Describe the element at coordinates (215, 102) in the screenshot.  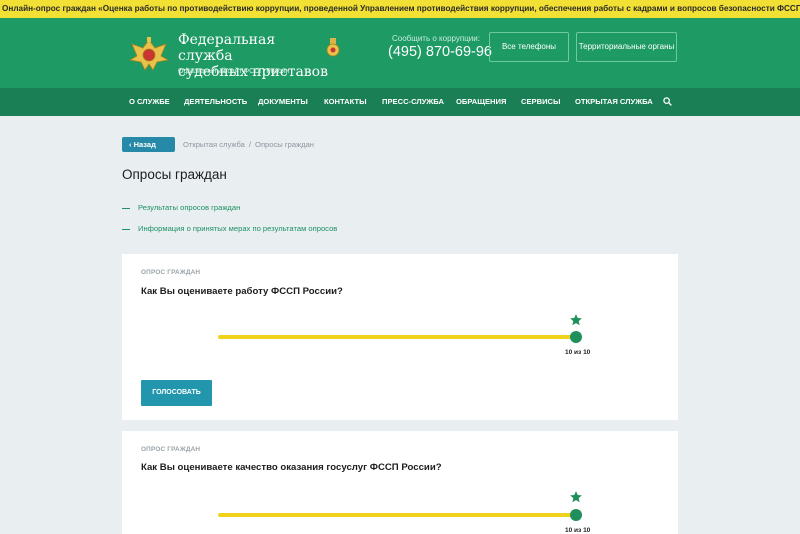
I see `nav-item-activity: ДЕЯТЕЛЬНОСТЬ` at that location.